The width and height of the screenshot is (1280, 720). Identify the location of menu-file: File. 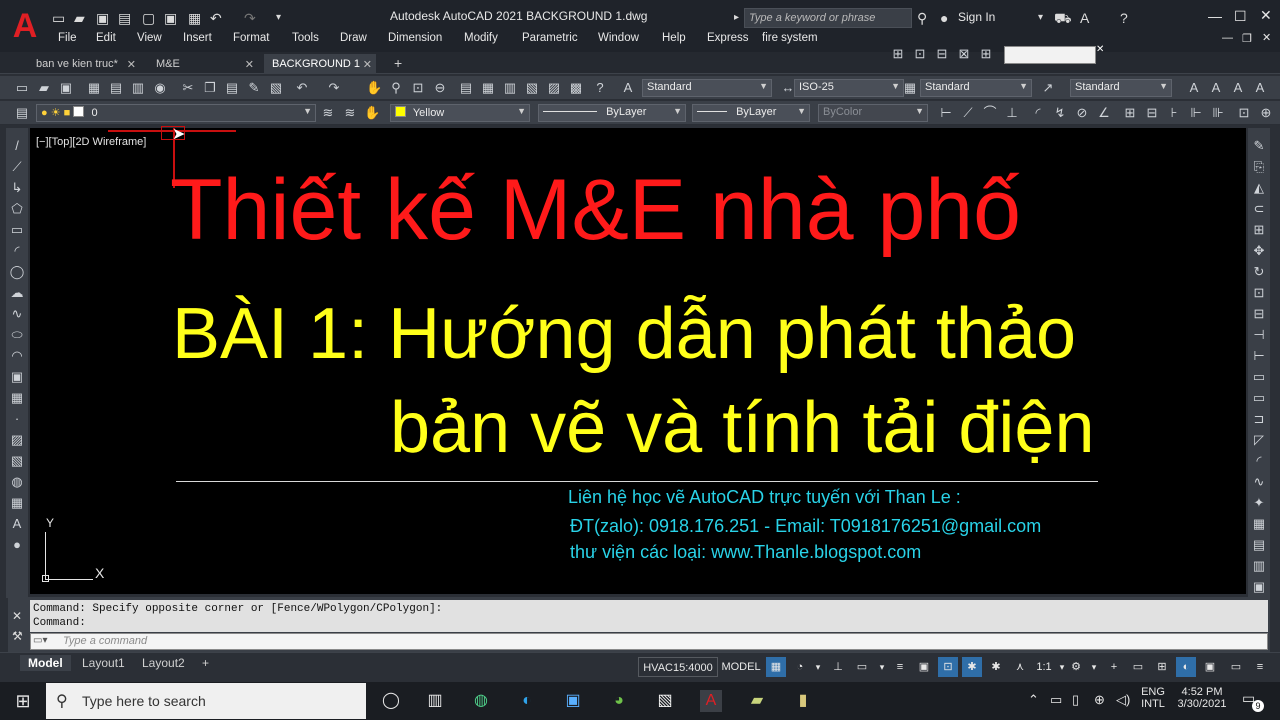
(67, 38).